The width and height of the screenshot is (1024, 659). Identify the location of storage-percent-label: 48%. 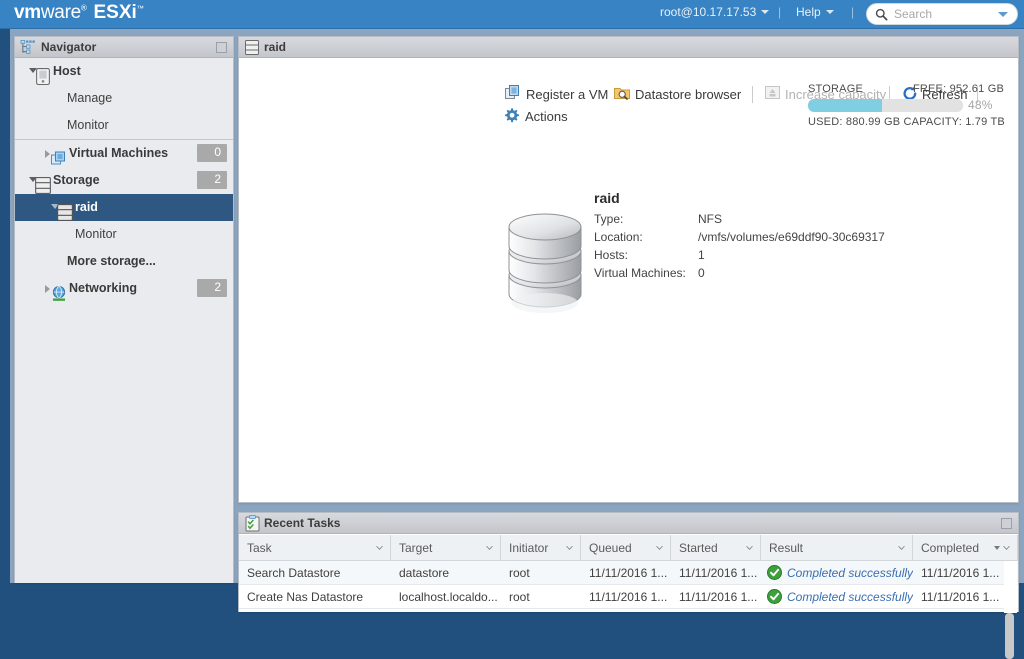
(980, 105).